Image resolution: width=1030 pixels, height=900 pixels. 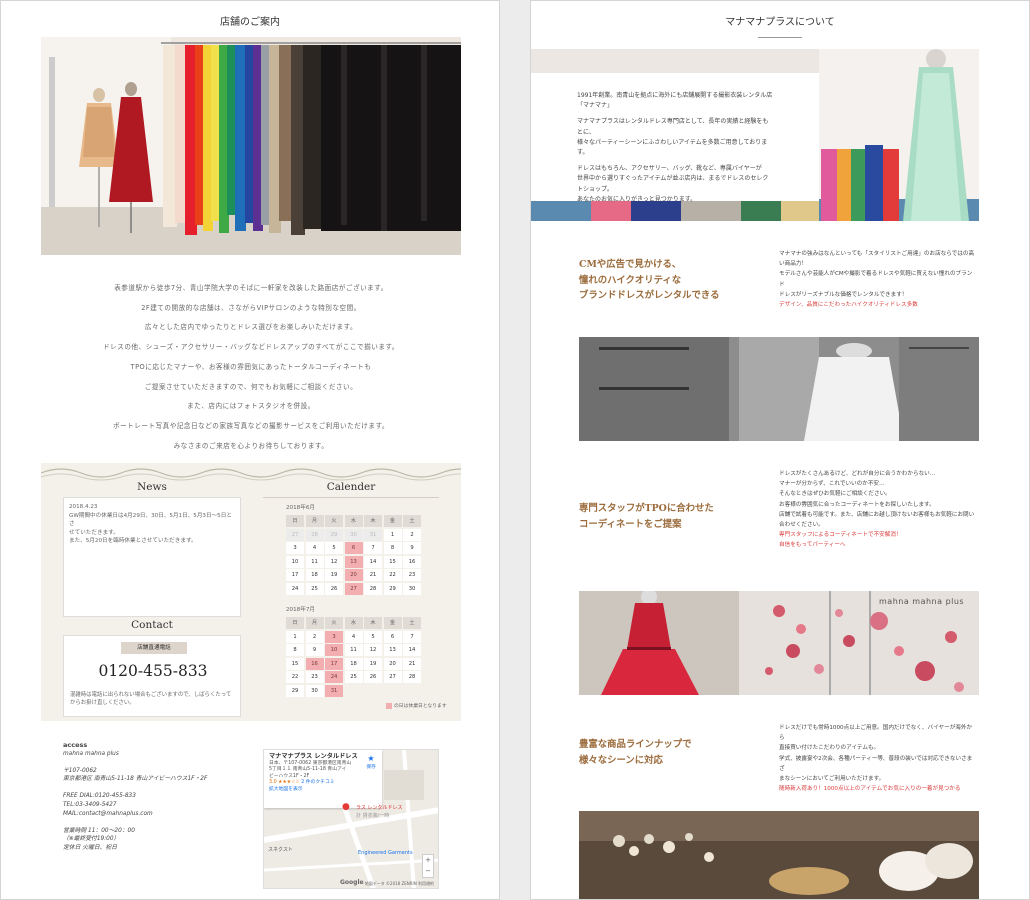 I want to click on floral-garland, so click(x=251, y=474).